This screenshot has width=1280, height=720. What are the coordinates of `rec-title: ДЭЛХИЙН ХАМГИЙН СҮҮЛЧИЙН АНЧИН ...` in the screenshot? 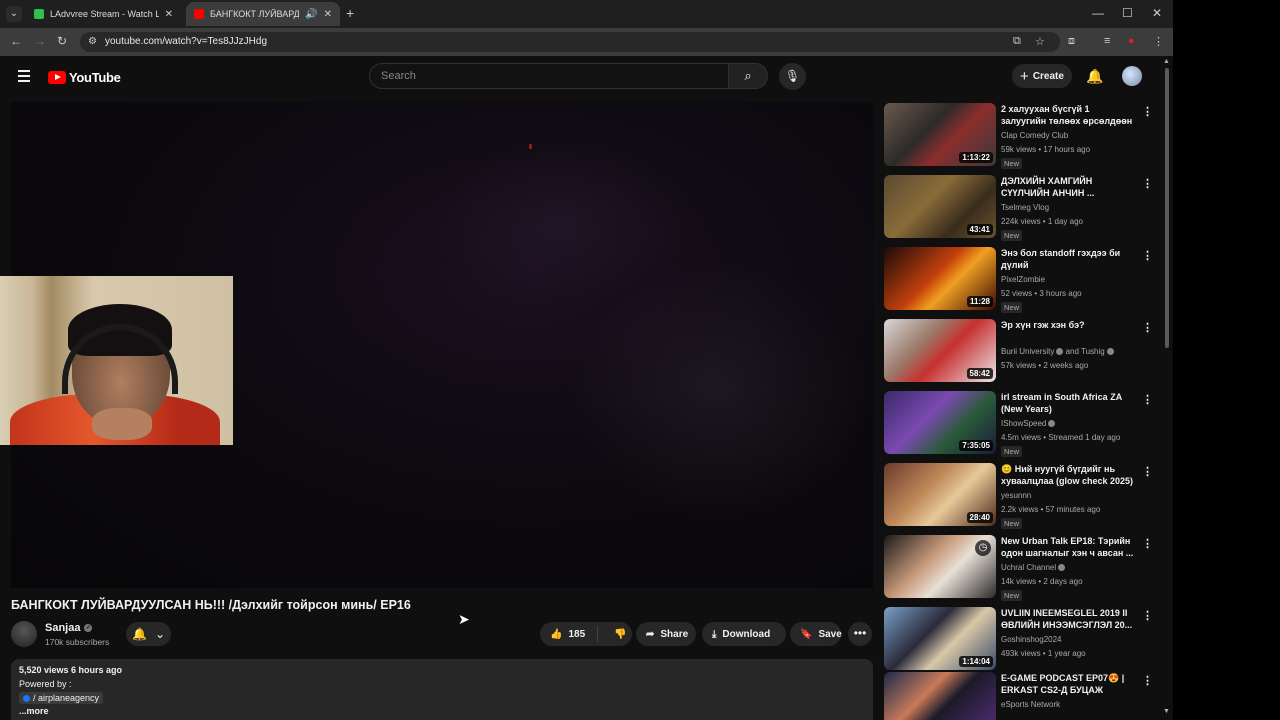 It's located at (1069, 187).